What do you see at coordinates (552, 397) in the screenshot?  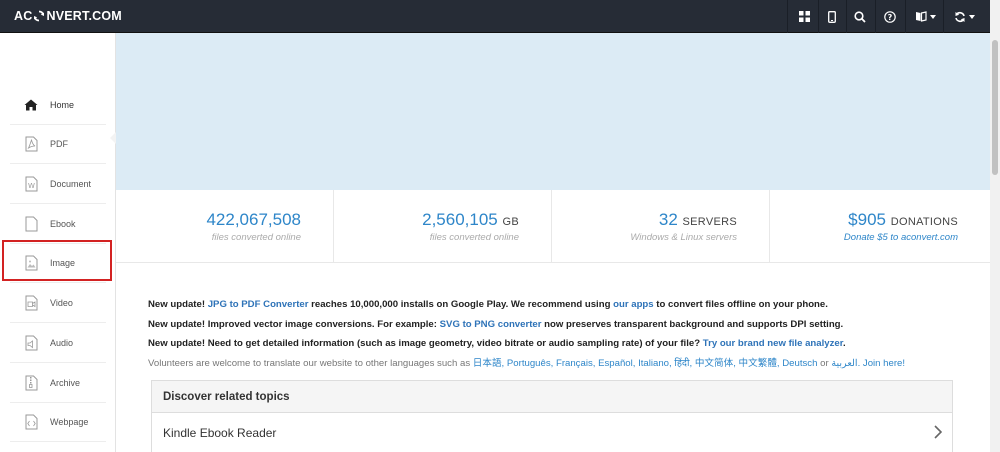 I see `related-topics-heading: Discover related topics` at bounding box center [552, 397].